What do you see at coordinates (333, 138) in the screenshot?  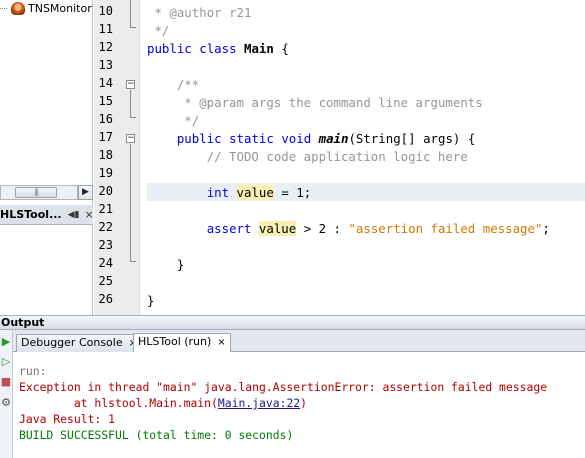 I see `method-name: main` at bounding box center [333, 138].